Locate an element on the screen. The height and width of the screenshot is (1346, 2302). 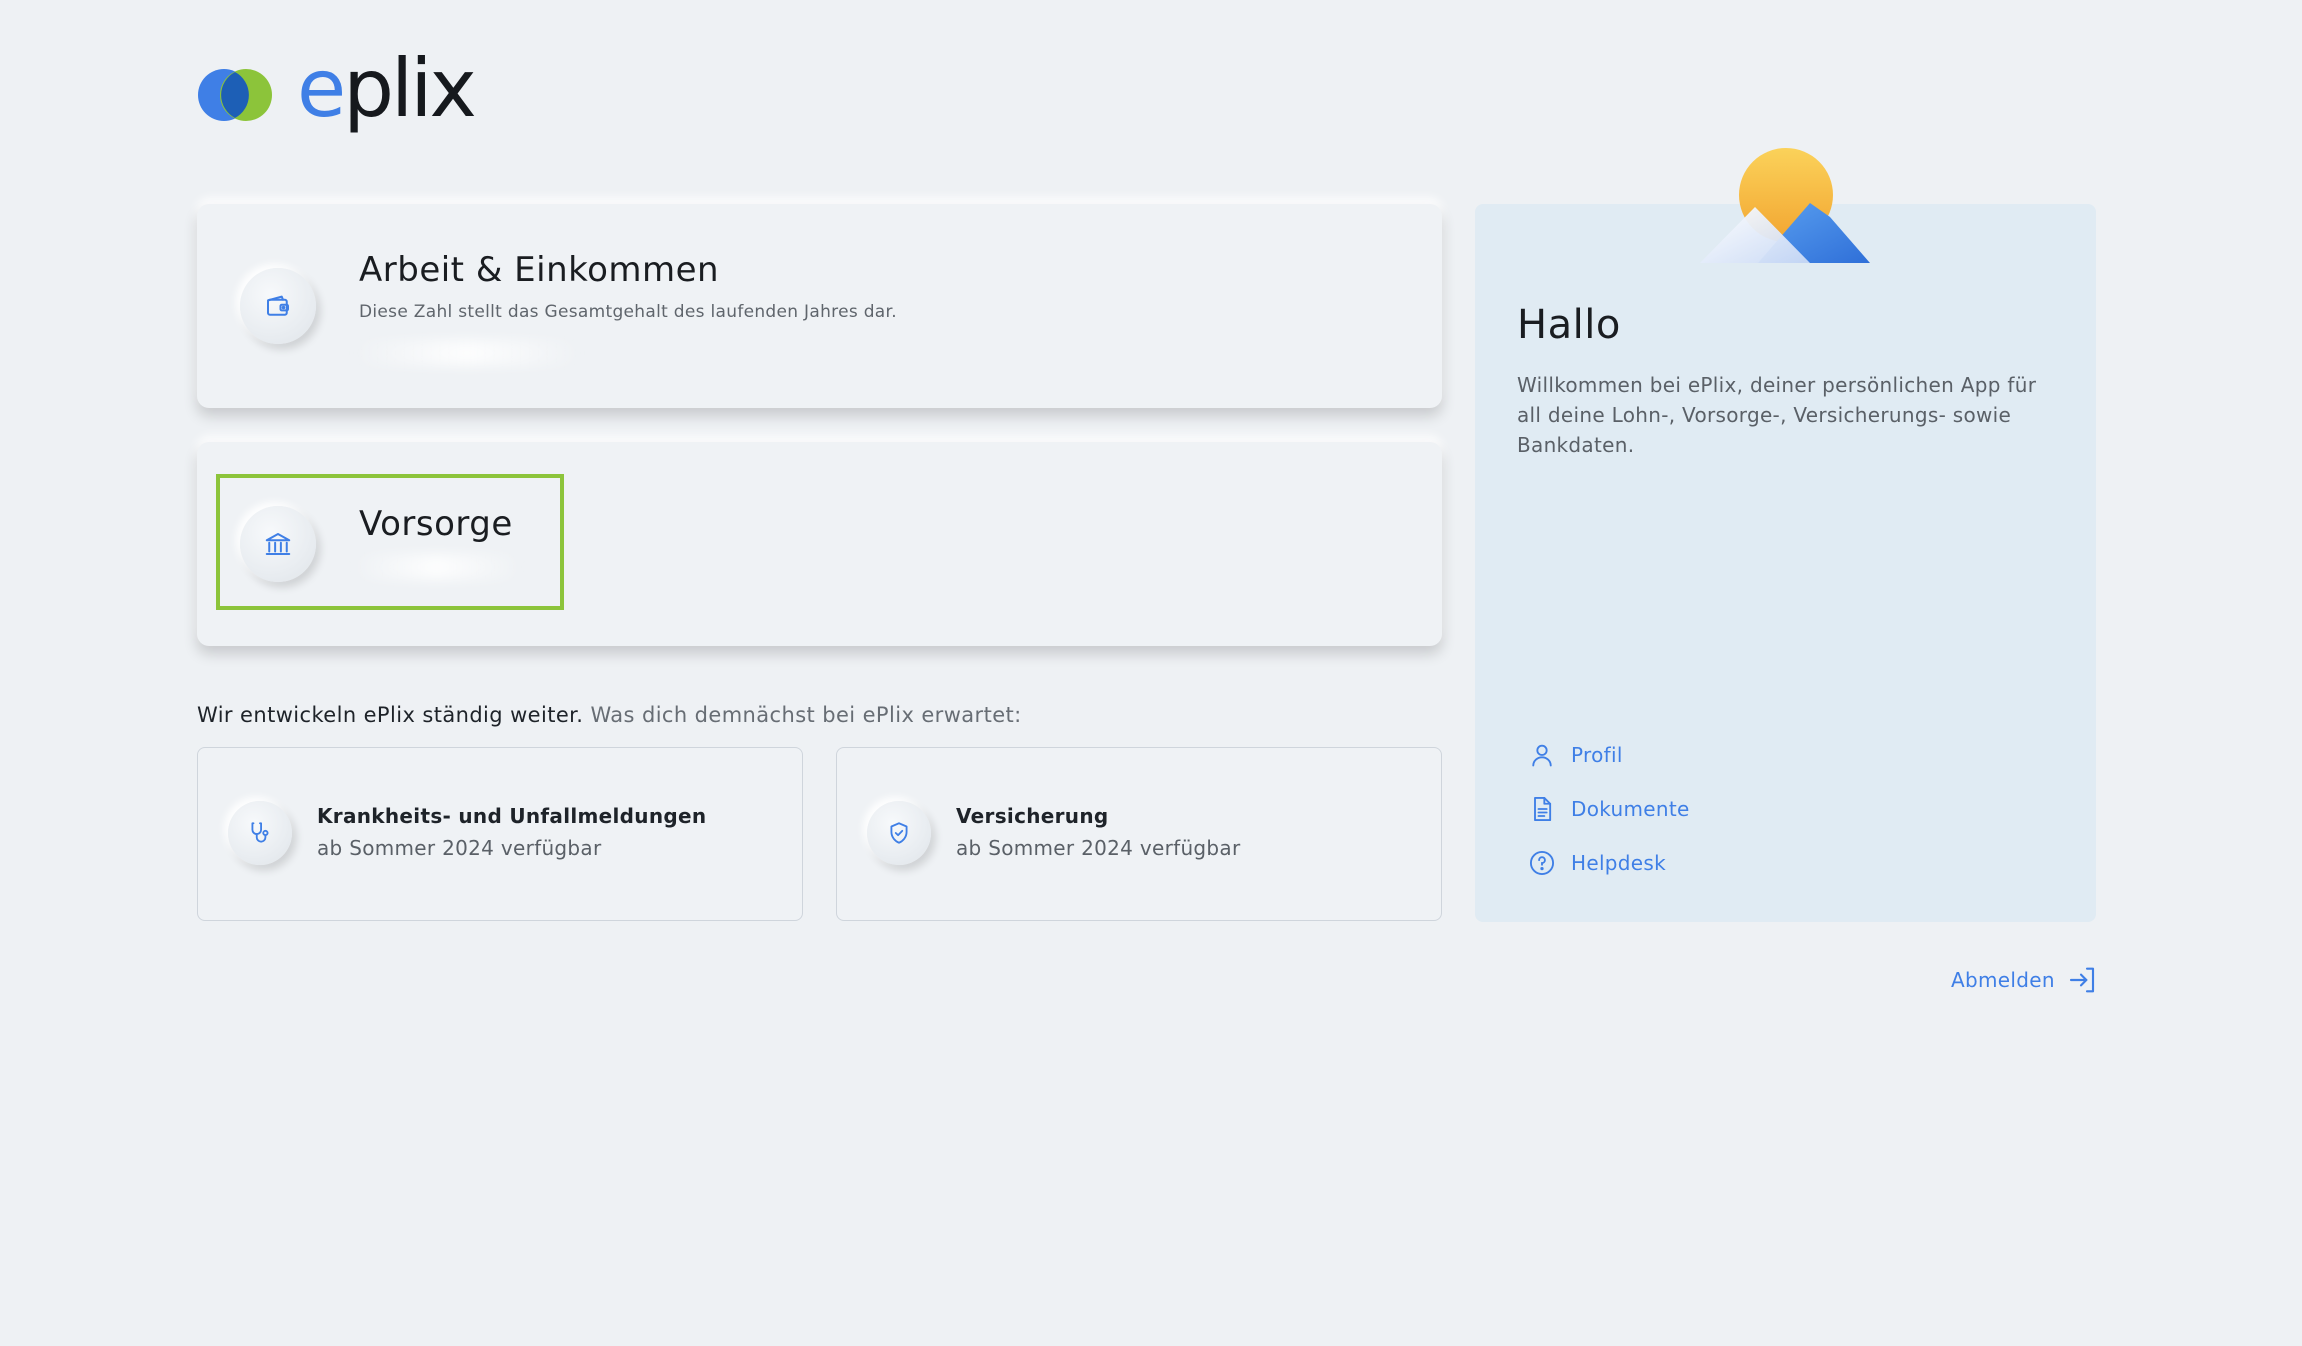
help-circle-icon is located at coordinates (1542, 863).